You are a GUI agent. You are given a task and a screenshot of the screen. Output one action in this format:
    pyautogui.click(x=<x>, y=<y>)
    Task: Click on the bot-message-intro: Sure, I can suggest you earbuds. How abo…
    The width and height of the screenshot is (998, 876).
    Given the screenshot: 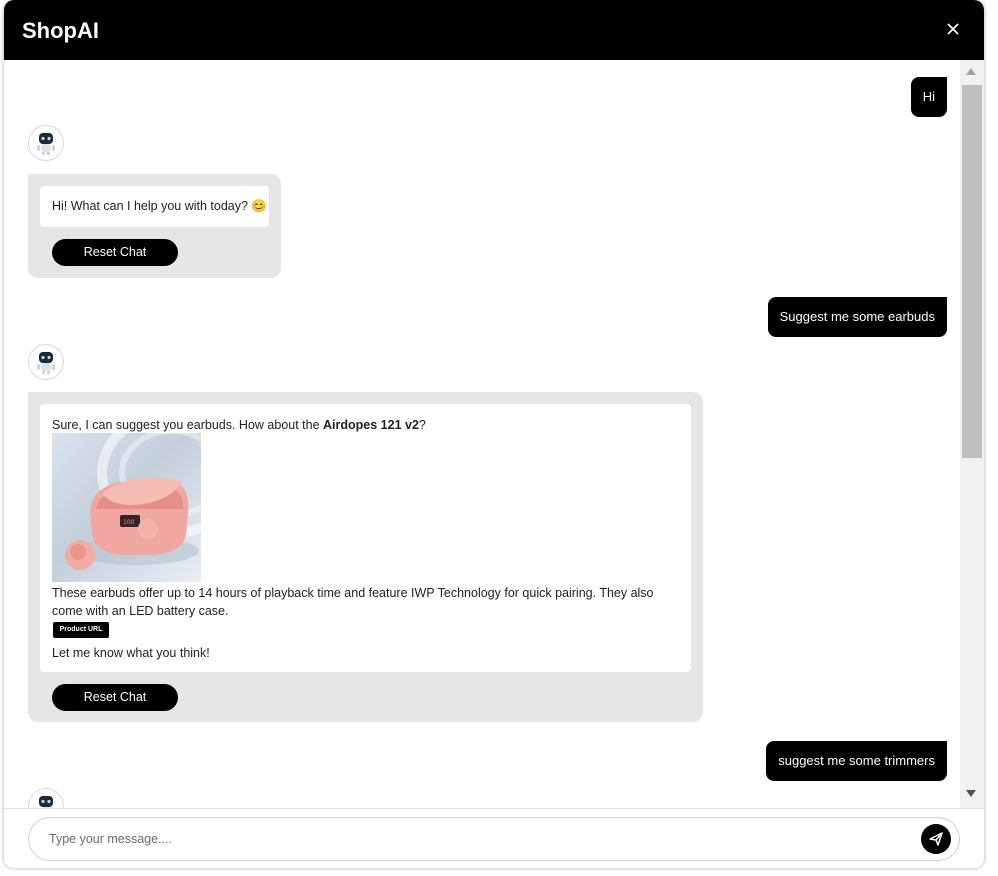 What is the action you would take?
    pyautogui.click(x=239, y=425)
    